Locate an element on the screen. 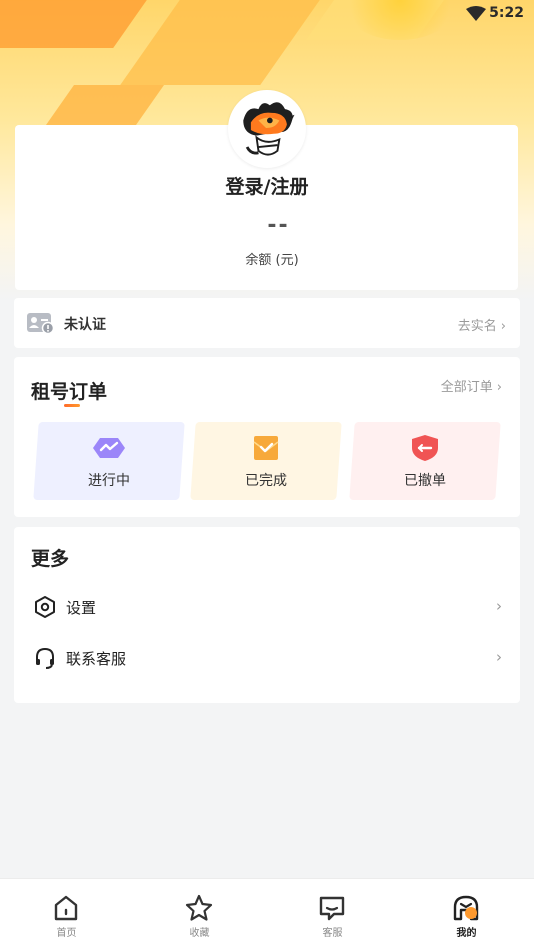 Image resolution: width=534 pixels, height=949 pixels. order-tile-cancelled: 已撤单 is located at coordinates (425, 461).